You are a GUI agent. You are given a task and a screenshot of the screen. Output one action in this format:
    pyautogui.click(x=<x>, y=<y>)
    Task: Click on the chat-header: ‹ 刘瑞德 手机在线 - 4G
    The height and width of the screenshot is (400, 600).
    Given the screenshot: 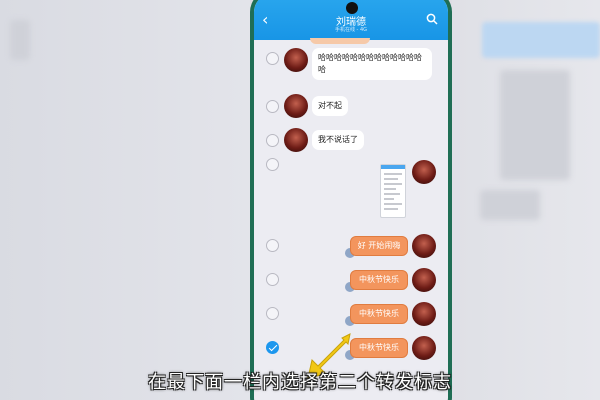 What is the action you would take?
    pyautogui.click(x=351, y=20)
    